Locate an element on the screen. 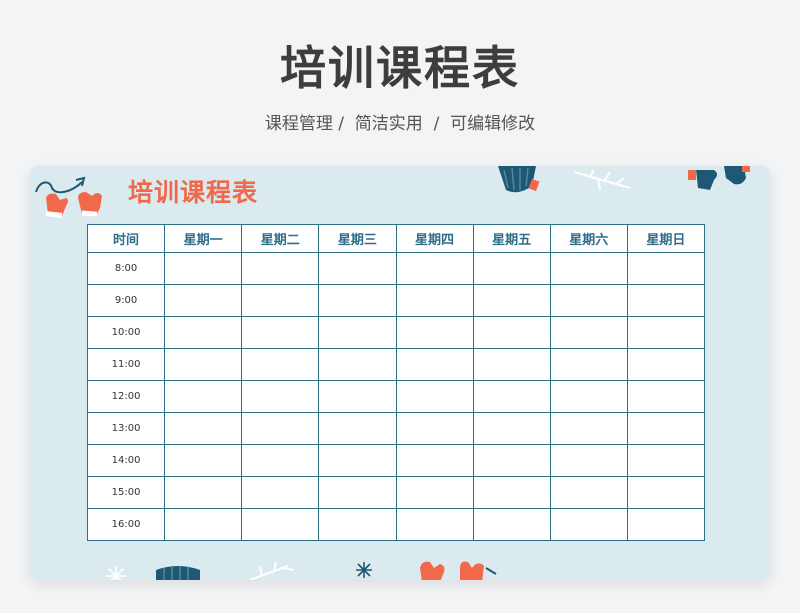  page-title: 培训课程表 is located at coordinates (400, 68).